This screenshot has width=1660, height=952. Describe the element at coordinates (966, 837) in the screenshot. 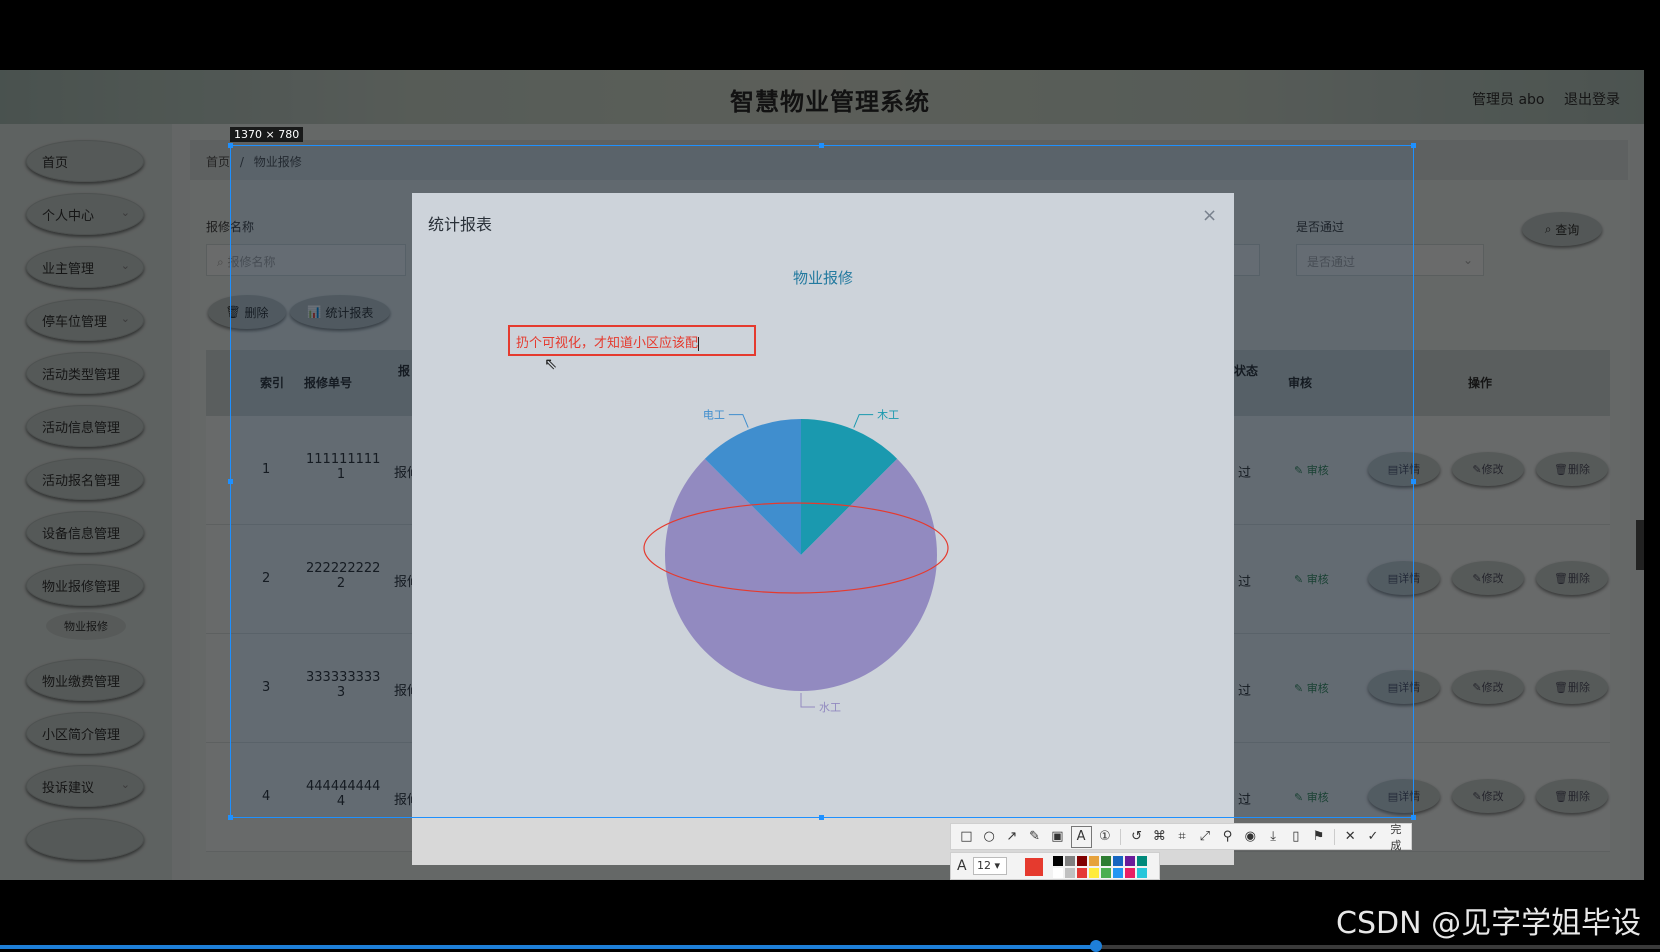

I see `rectangle-tool-icon: □` at that location.